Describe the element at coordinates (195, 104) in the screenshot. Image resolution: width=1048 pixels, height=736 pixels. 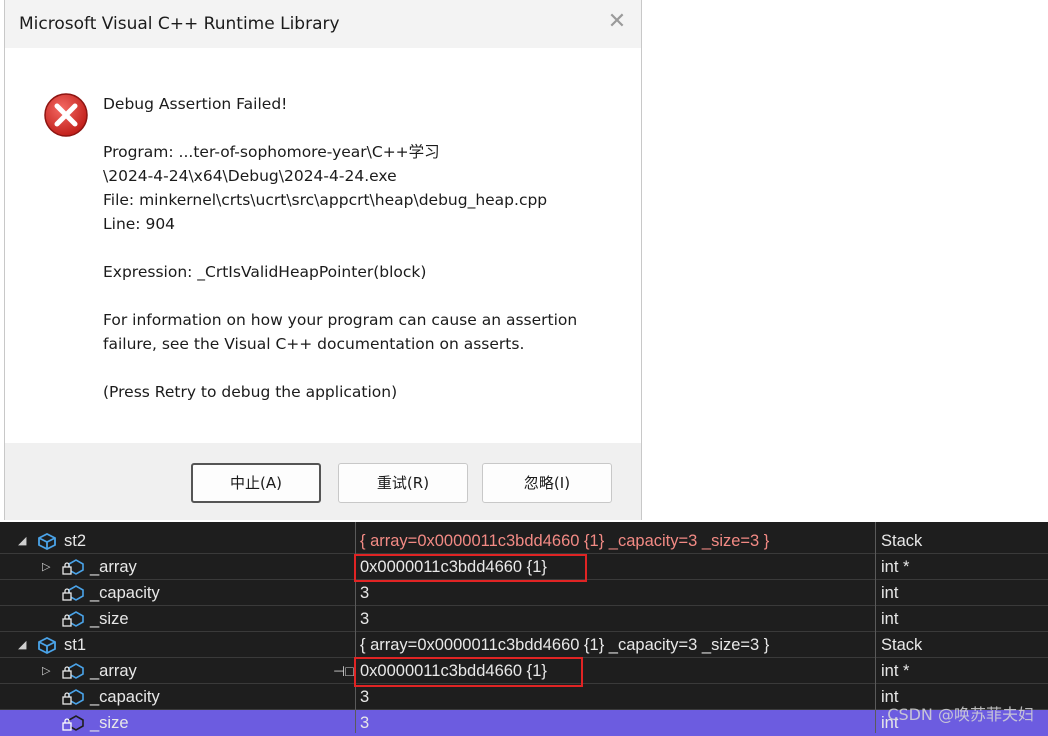
I see `message-line-heading: Debug Assertion Failed!` at that location.